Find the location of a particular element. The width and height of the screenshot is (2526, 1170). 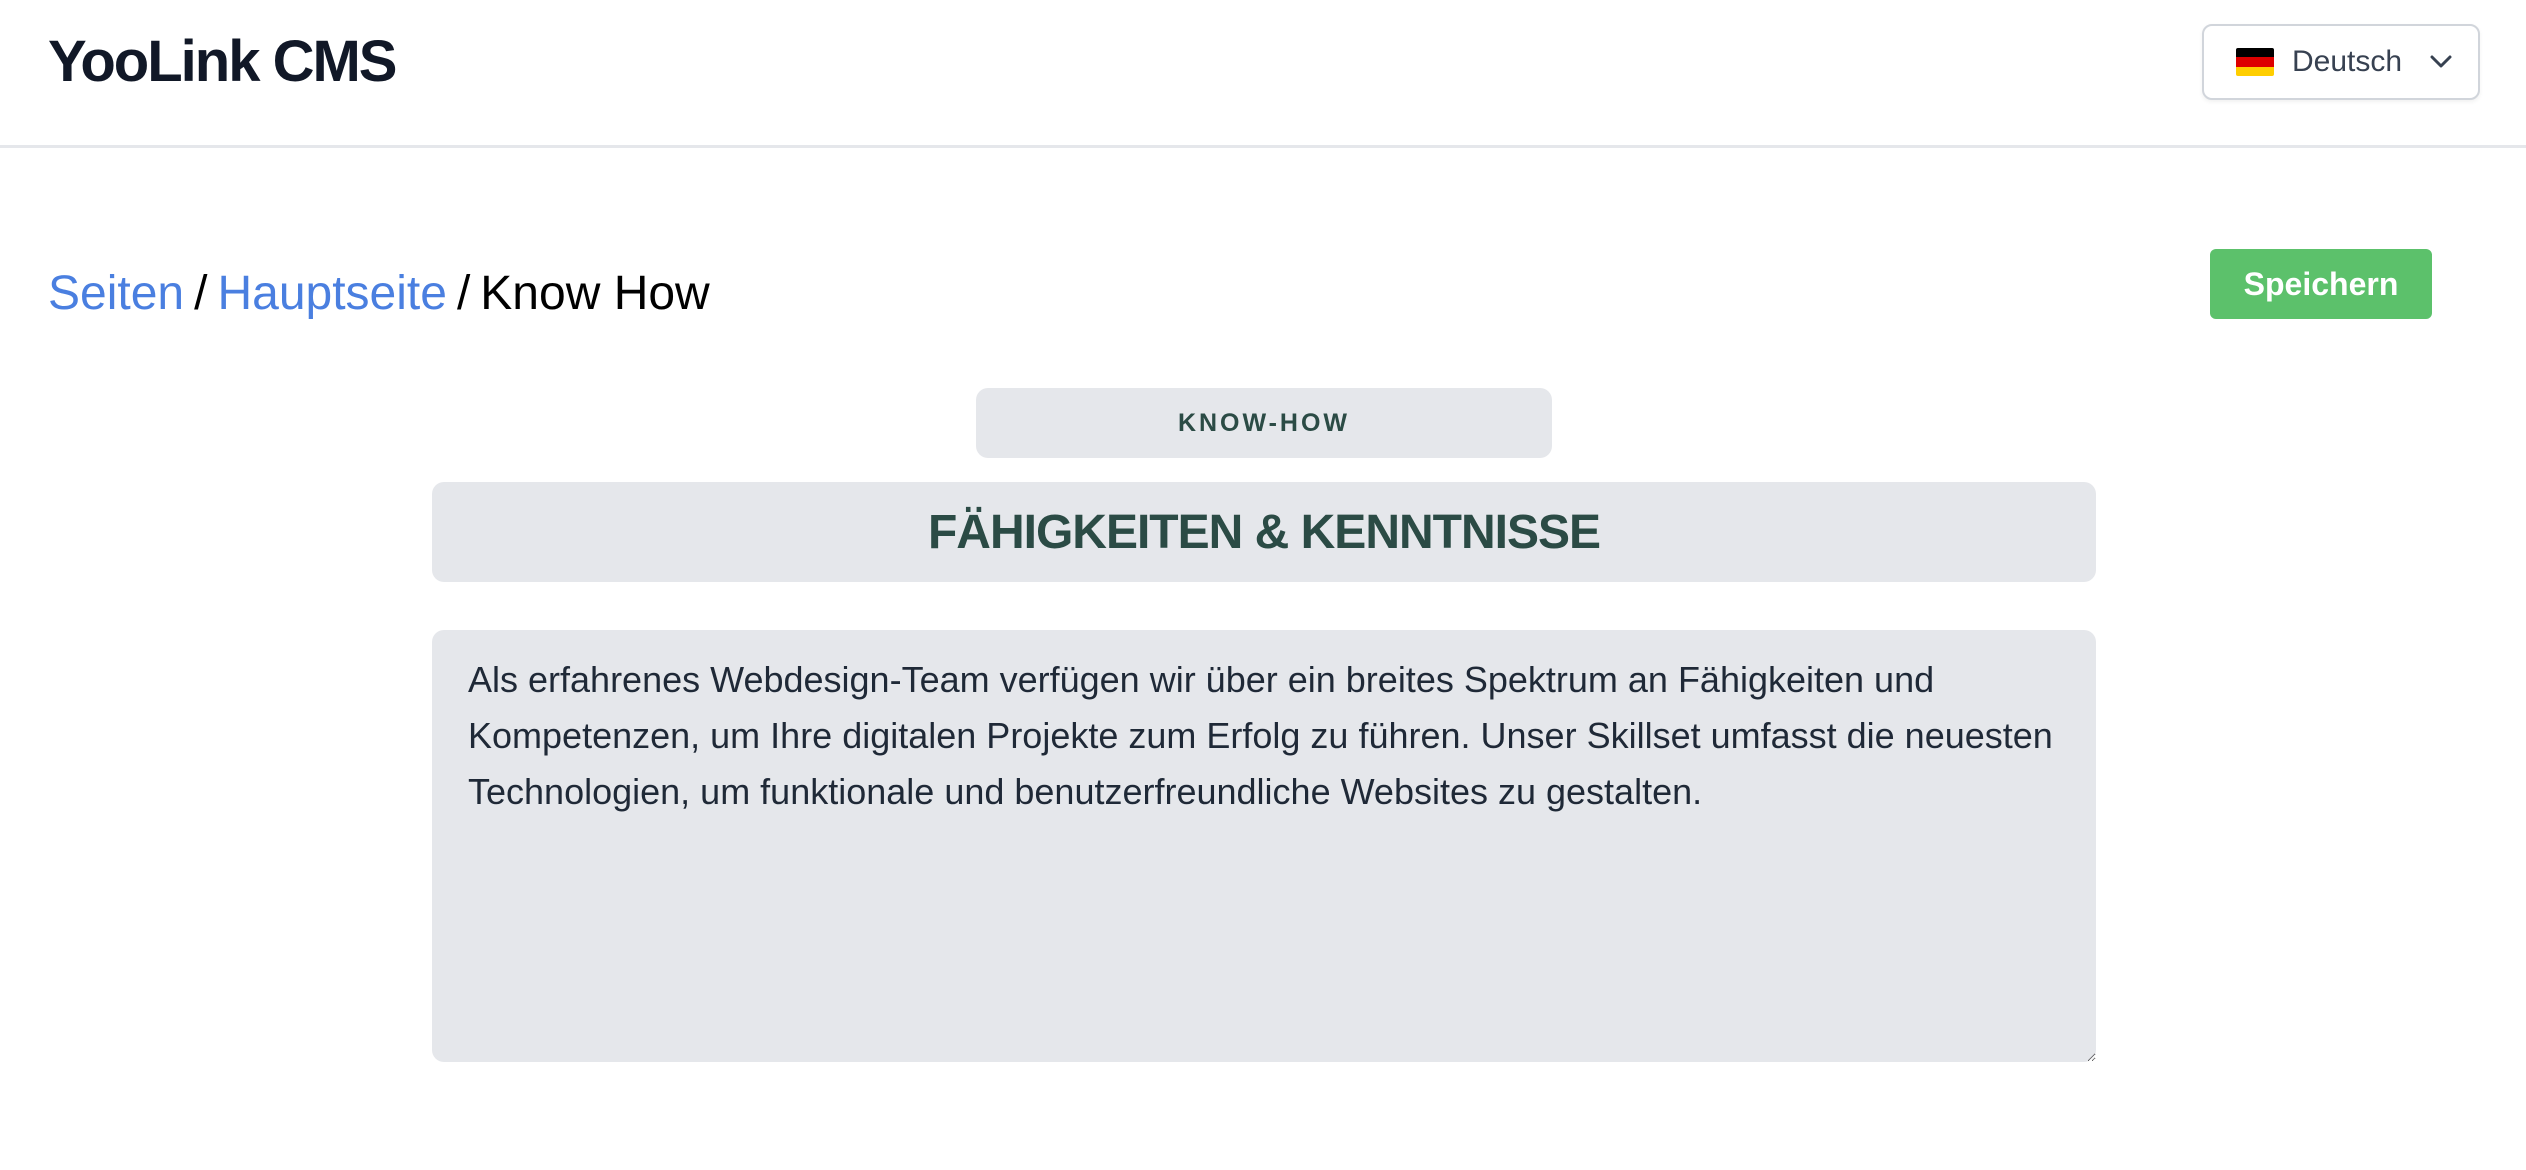

breadcrumb-link-seiten: Seiten is located at coordinates (116, 293).